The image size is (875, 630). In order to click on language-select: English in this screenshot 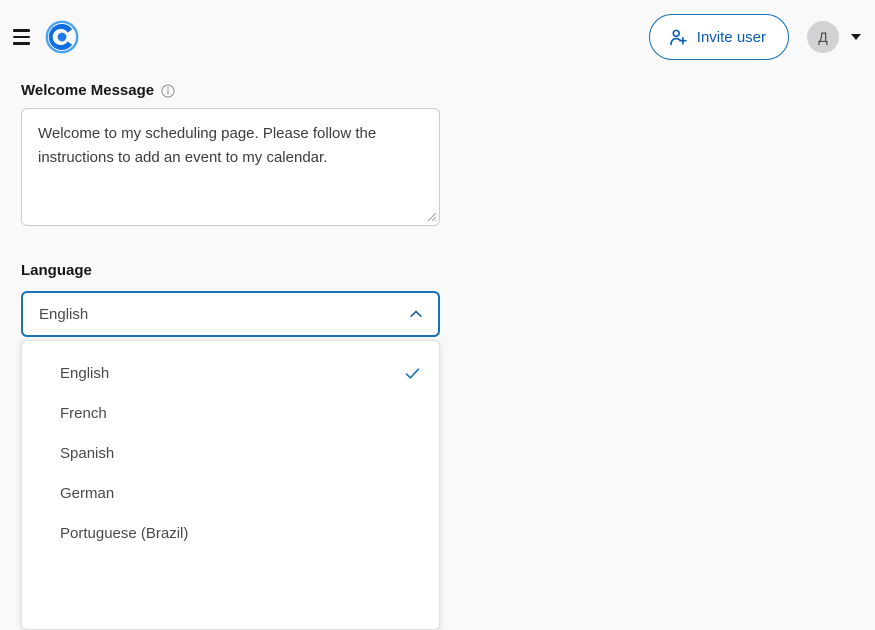, I will do `click(230, 314)`.